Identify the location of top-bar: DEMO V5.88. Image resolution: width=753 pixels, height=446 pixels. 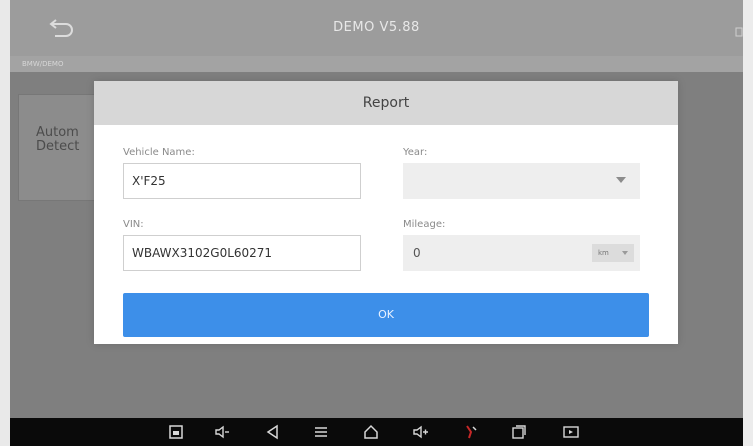
(376, 28).